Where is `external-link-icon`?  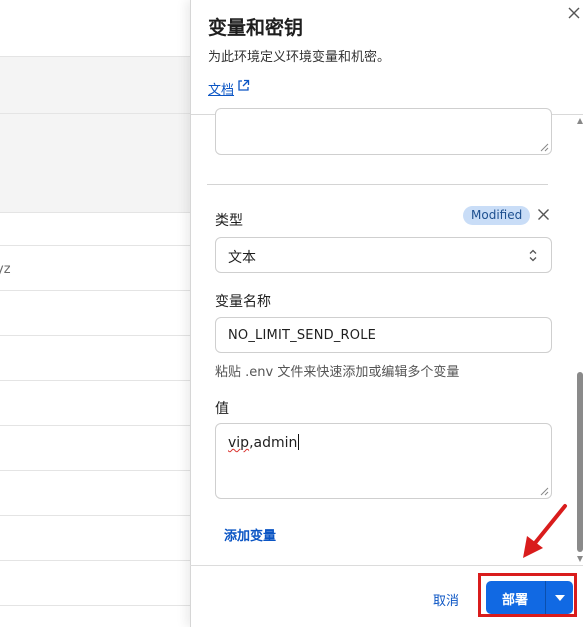
external-link-icon is located at coordinates (244, 85).